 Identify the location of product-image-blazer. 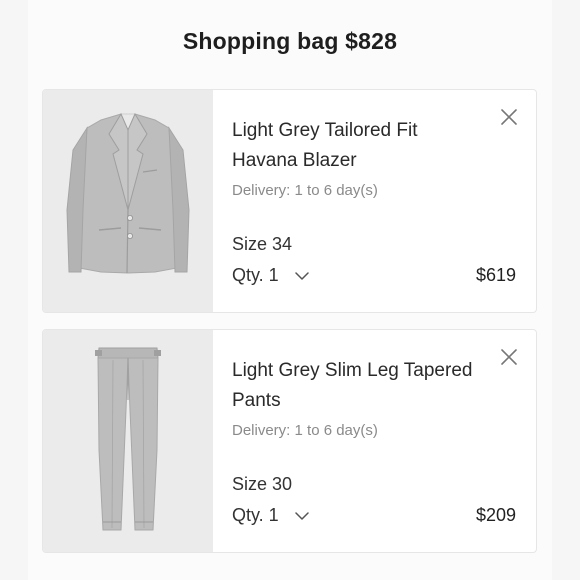
(128, 201).